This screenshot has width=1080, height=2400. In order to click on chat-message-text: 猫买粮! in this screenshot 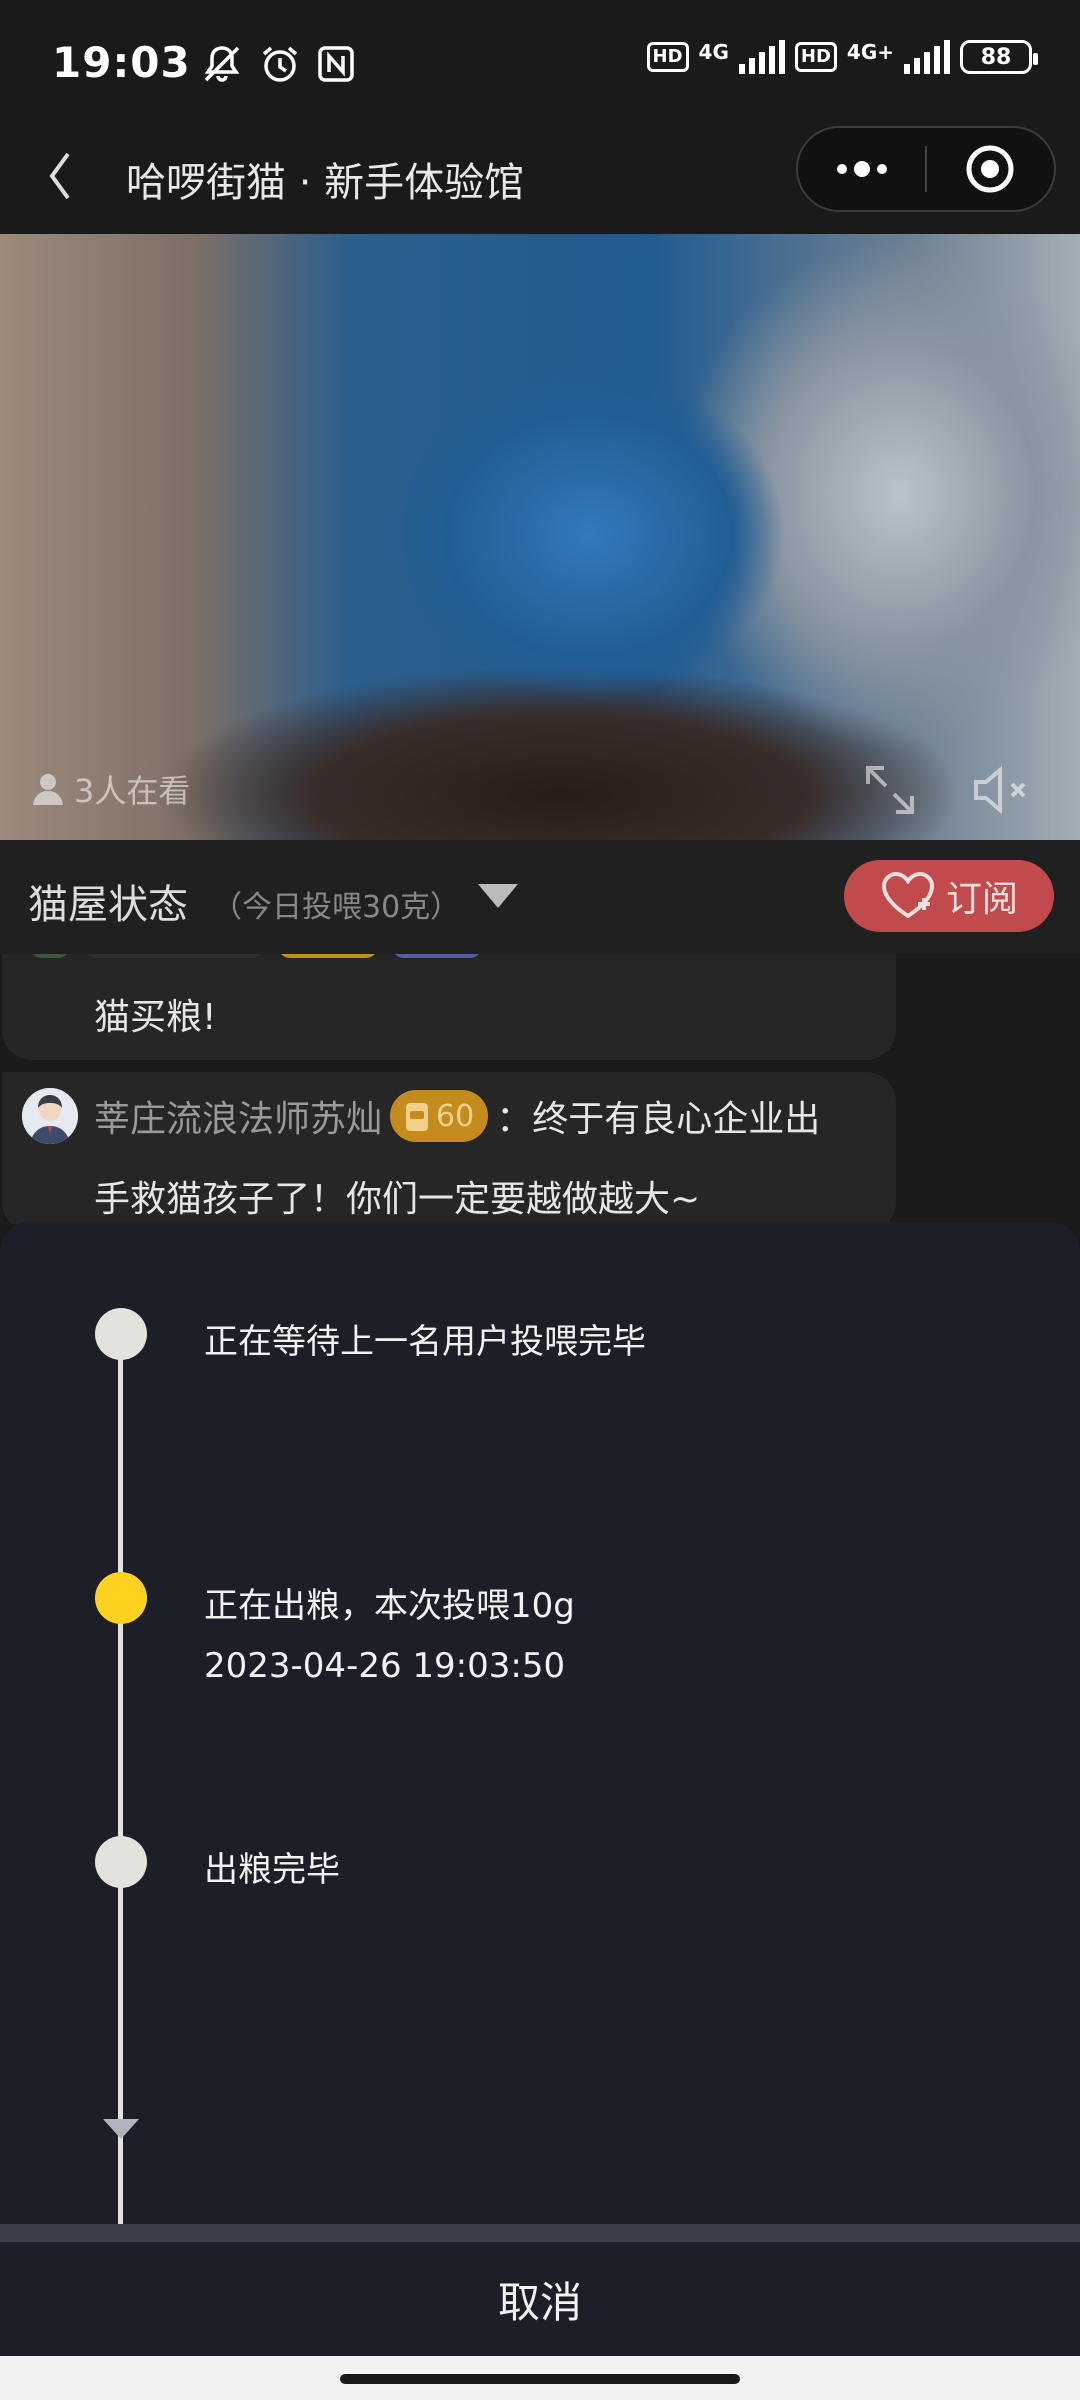, I will do `click(155, 1017)`.